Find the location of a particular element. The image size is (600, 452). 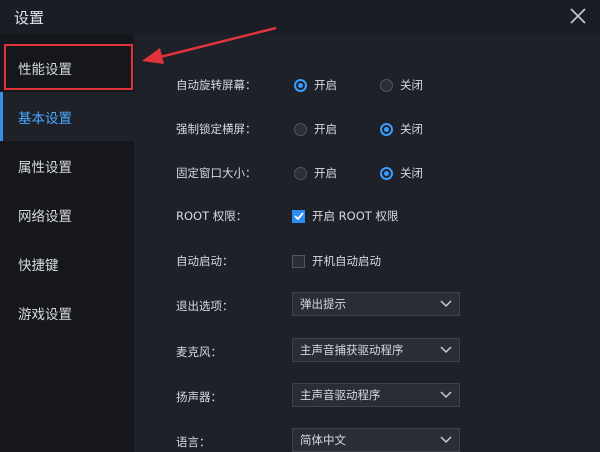

option-label: 开启 ROOT 权限 is located at coordinates (355, 216).